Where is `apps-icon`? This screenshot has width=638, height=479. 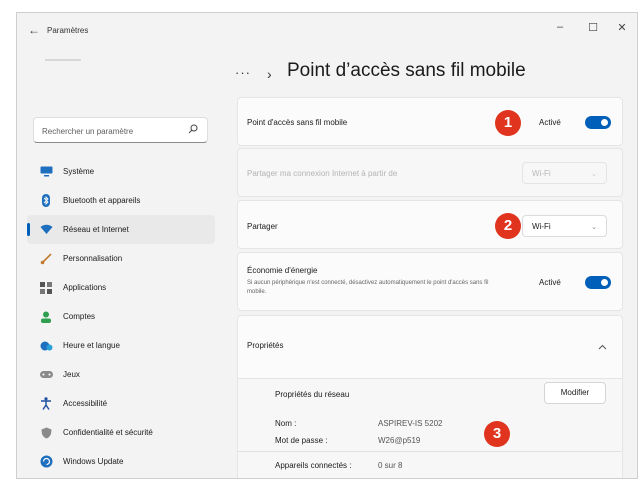 apps-icon is located at coordinates (46, 288).